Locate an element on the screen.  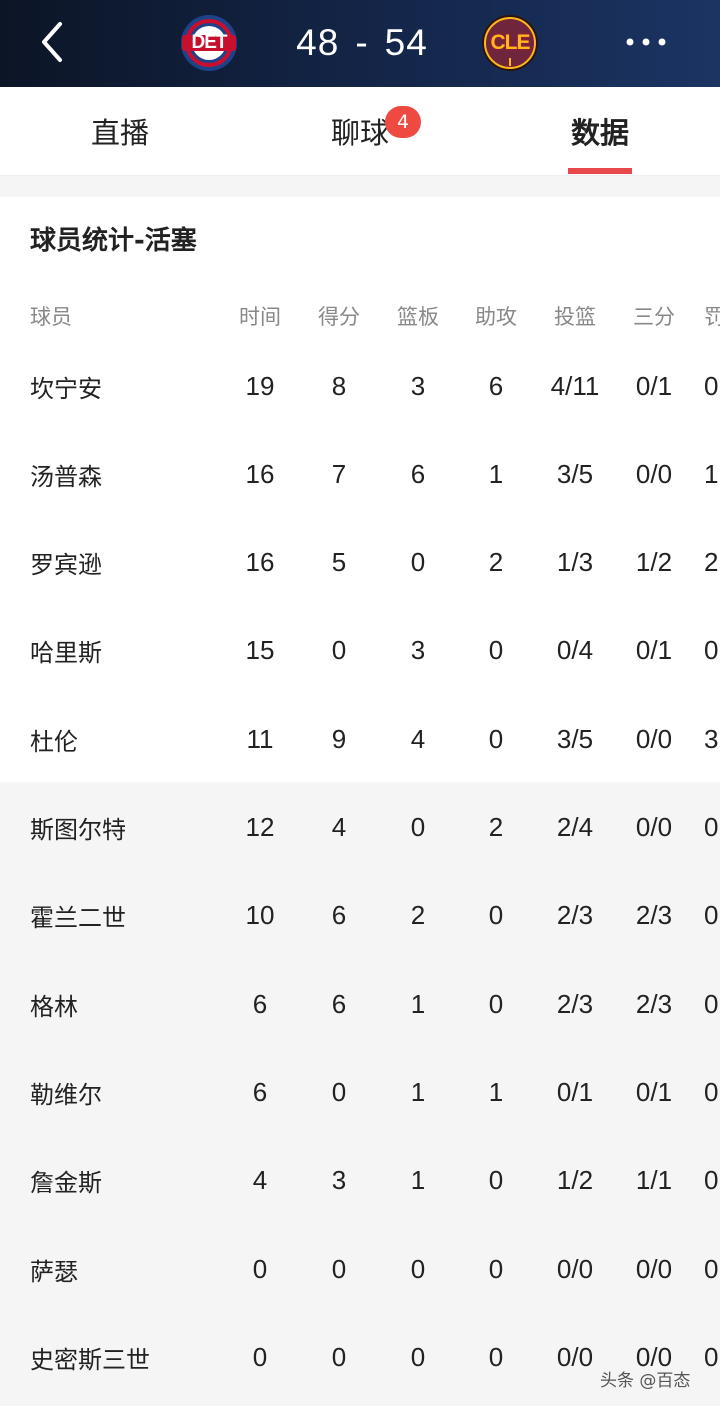
player-name: 霍兰二世 is located at coordinates (78, 918).